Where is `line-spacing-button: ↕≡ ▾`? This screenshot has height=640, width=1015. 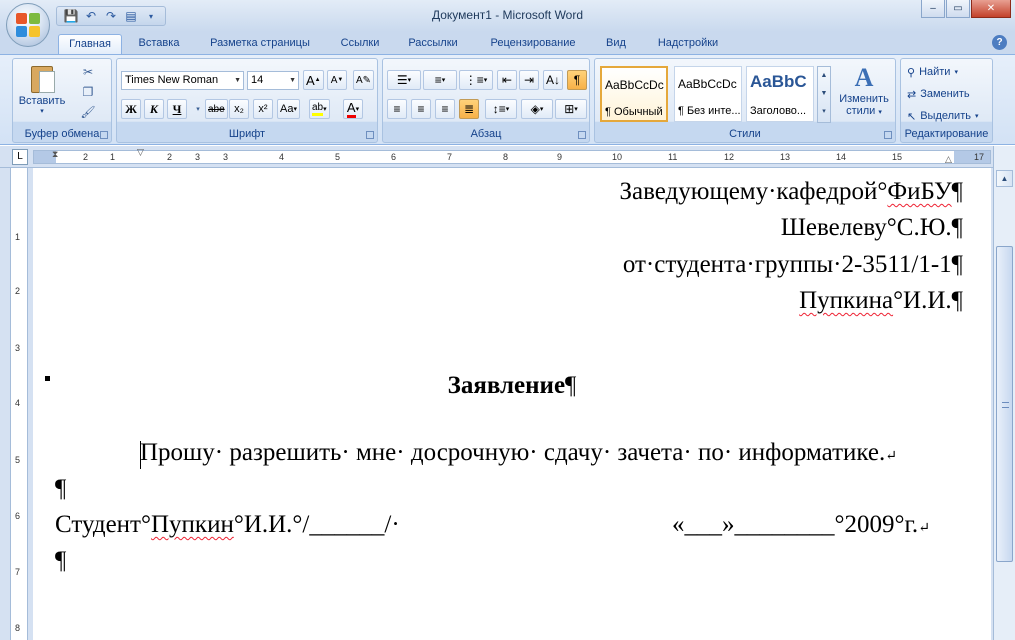 line-spacing-button: ↕≡ ▾ is located at coordinates (501, 109).